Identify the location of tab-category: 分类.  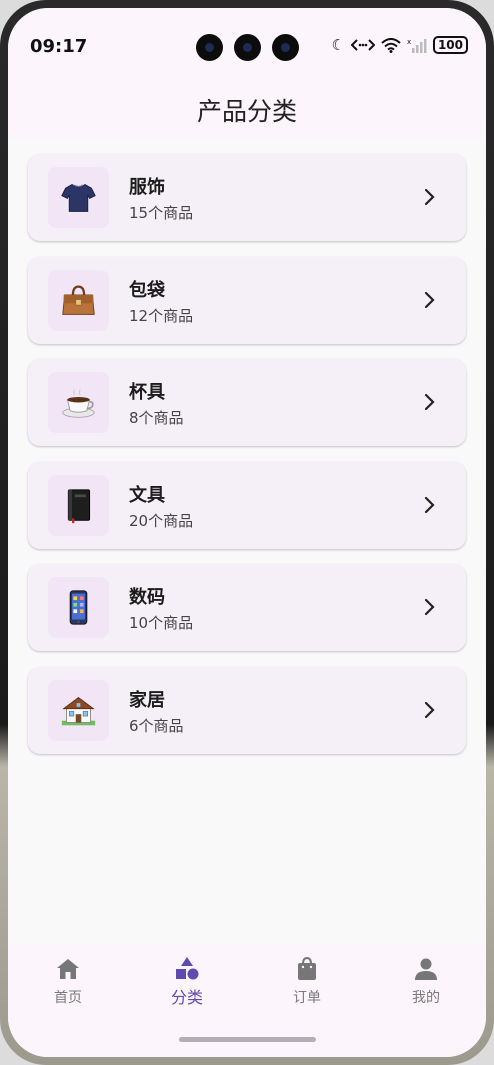
(187, 982).